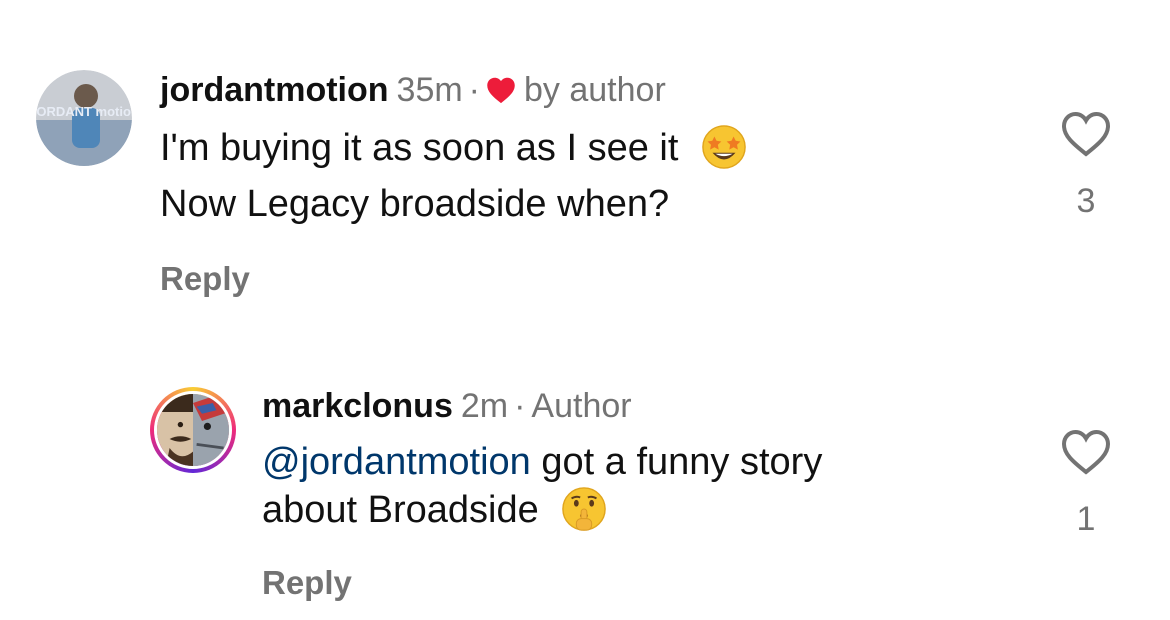 The height and width of the screenshot is (620, 1170). Describe the element at coordinates (419, 148) in the screenshot. I see `comment-line-1: I'm buying it as soon as I see it` at that location.